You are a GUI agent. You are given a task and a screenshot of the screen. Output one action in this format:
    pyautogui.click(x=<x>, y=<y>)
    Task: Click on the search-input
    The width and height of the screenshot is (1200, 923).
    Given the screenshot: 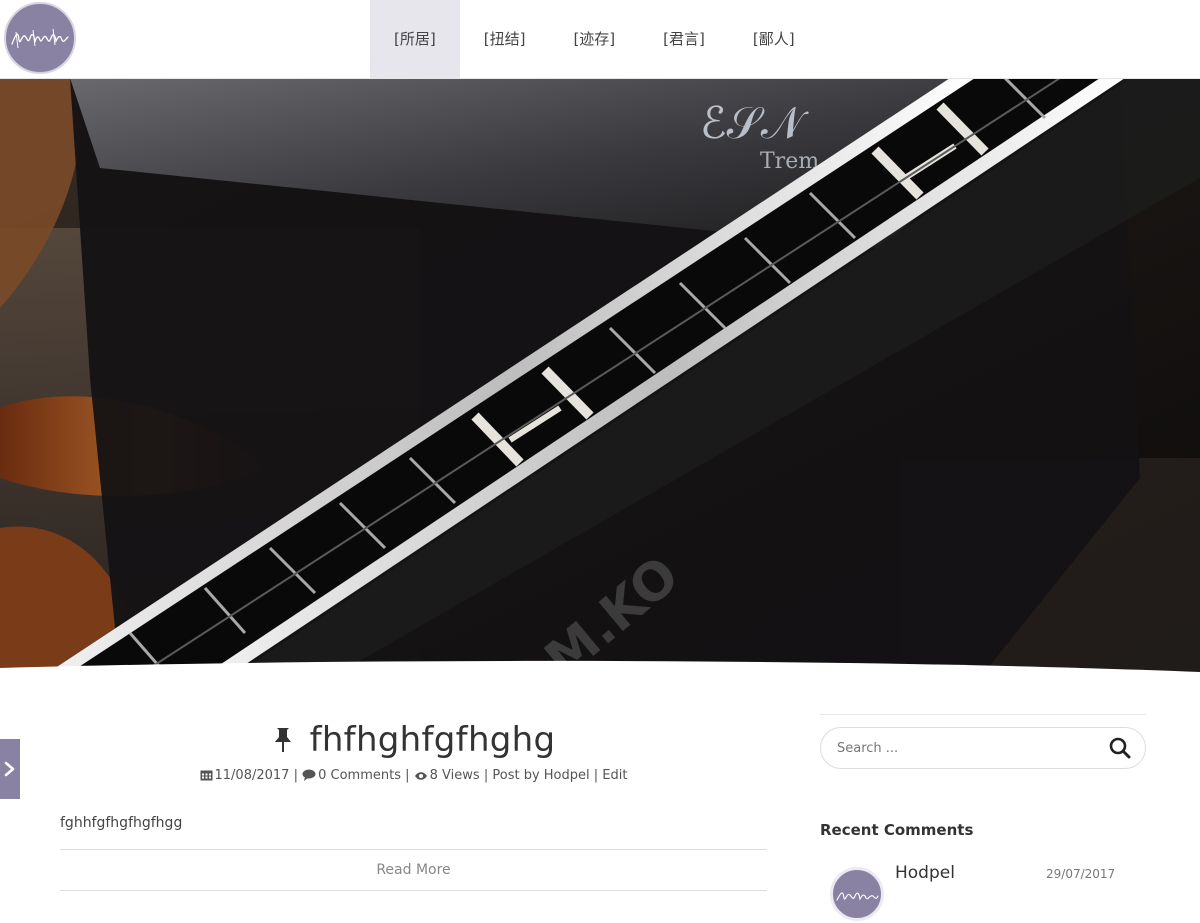 What is the action you would take?
    pyautogui.click(x=971, y=748)
    